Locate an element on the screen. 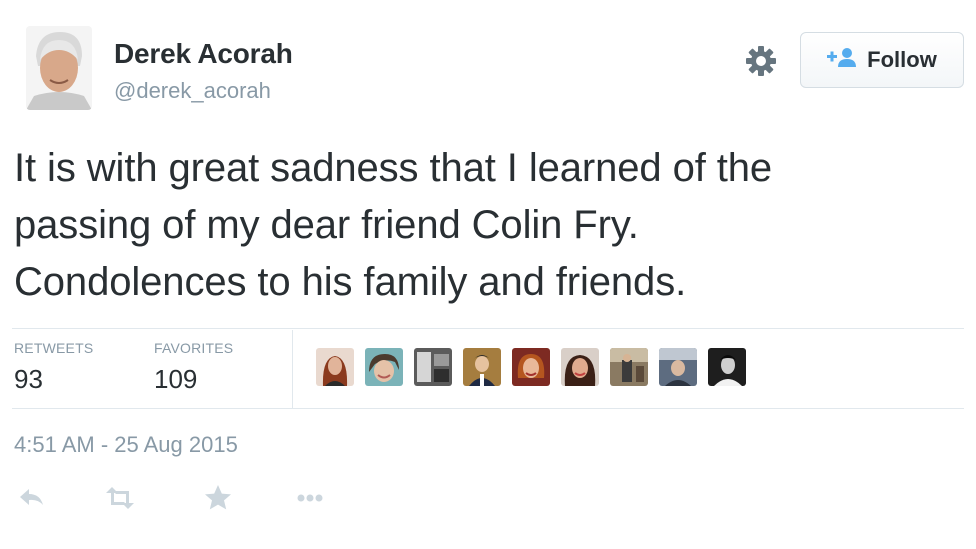 The width and height of the screenshot is (976, 549). screen-name: @derek_acorah is located at coordinates (192, 91).